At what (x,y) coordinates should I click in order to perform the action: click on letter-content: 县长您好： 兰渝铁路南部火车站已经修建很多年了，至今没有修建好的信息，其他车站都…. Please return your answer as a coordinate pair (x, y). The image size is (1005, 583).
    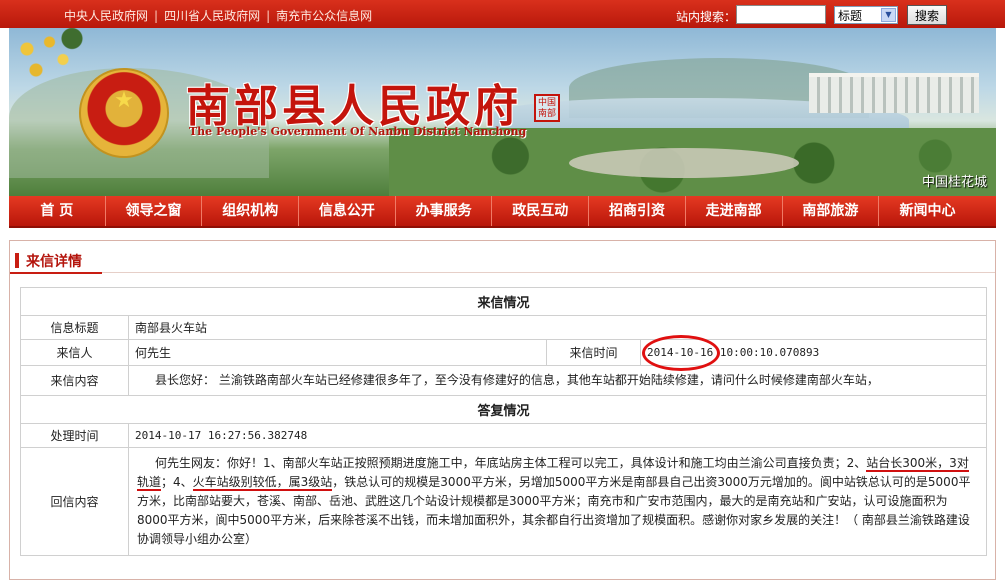
    Looking at the image, I should click on (557, 380).